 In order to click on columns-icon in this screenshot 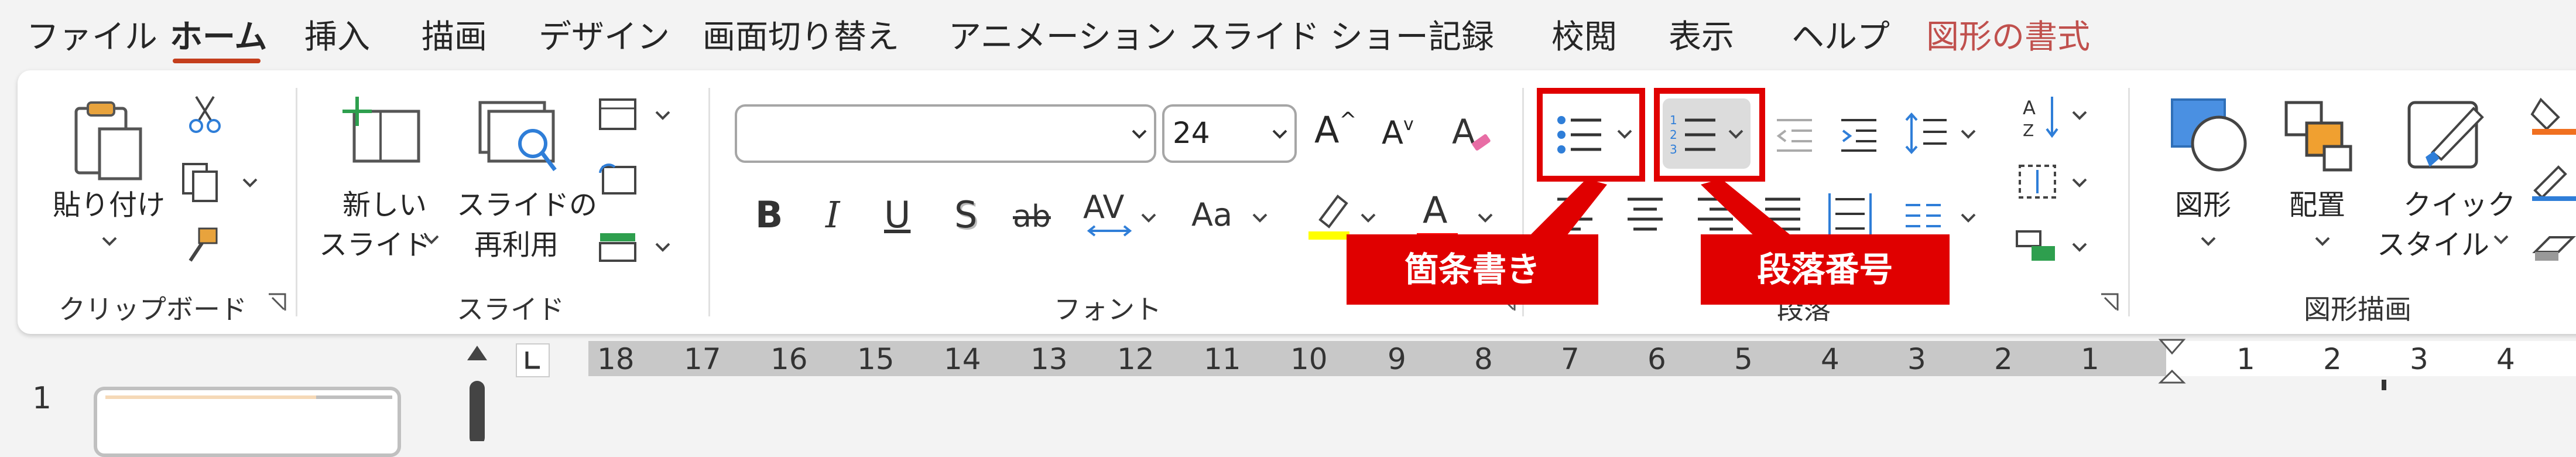, I will do `click(1923, 217)`.